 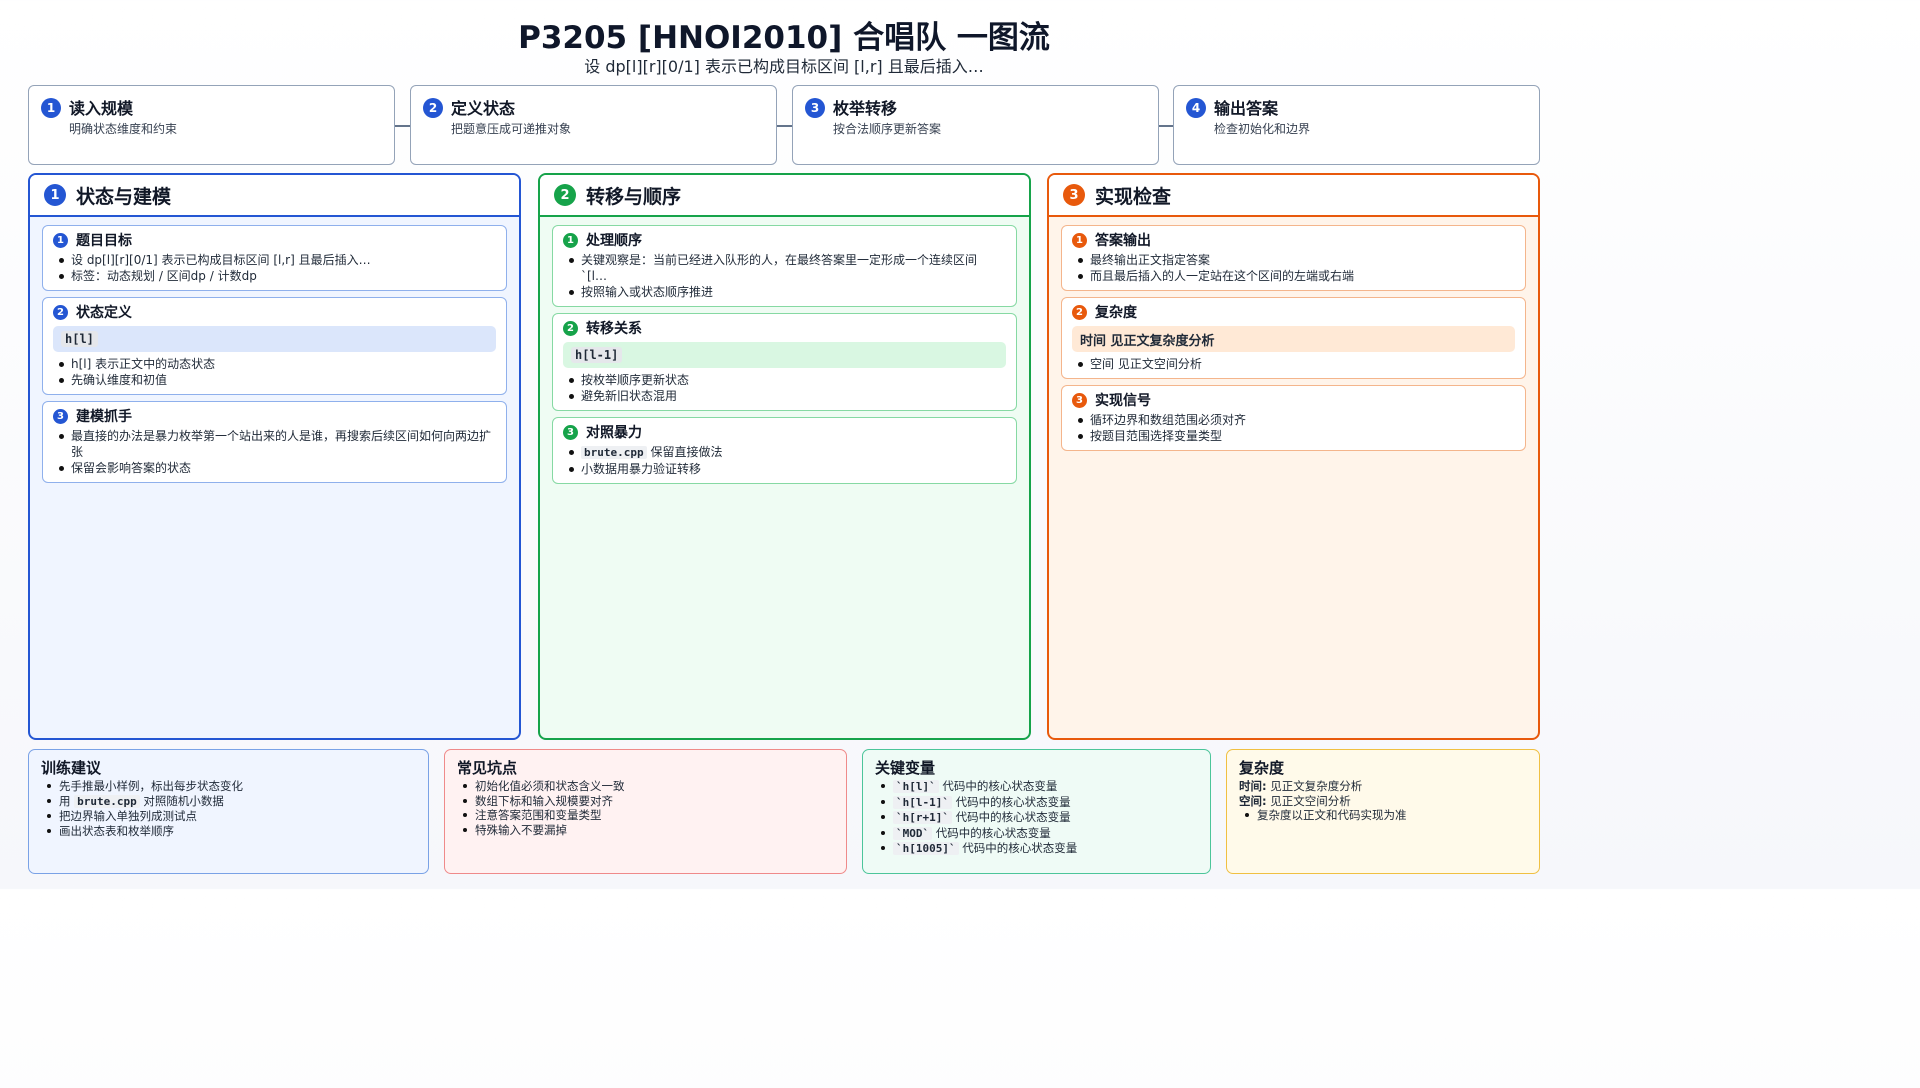 I want to click on card-item: 按枚举顺序更新状态, so click(x=784, y=380).